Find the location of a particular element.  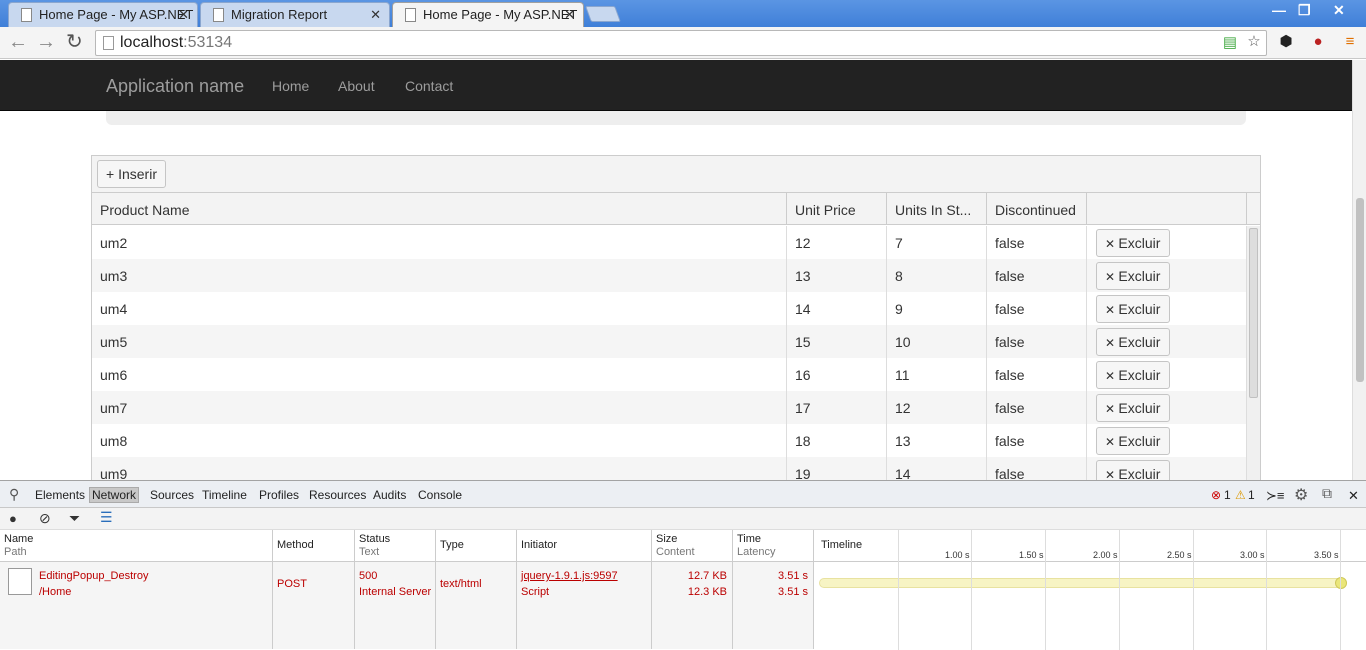

cell-price: 13 is located at coordinates (836, 275).